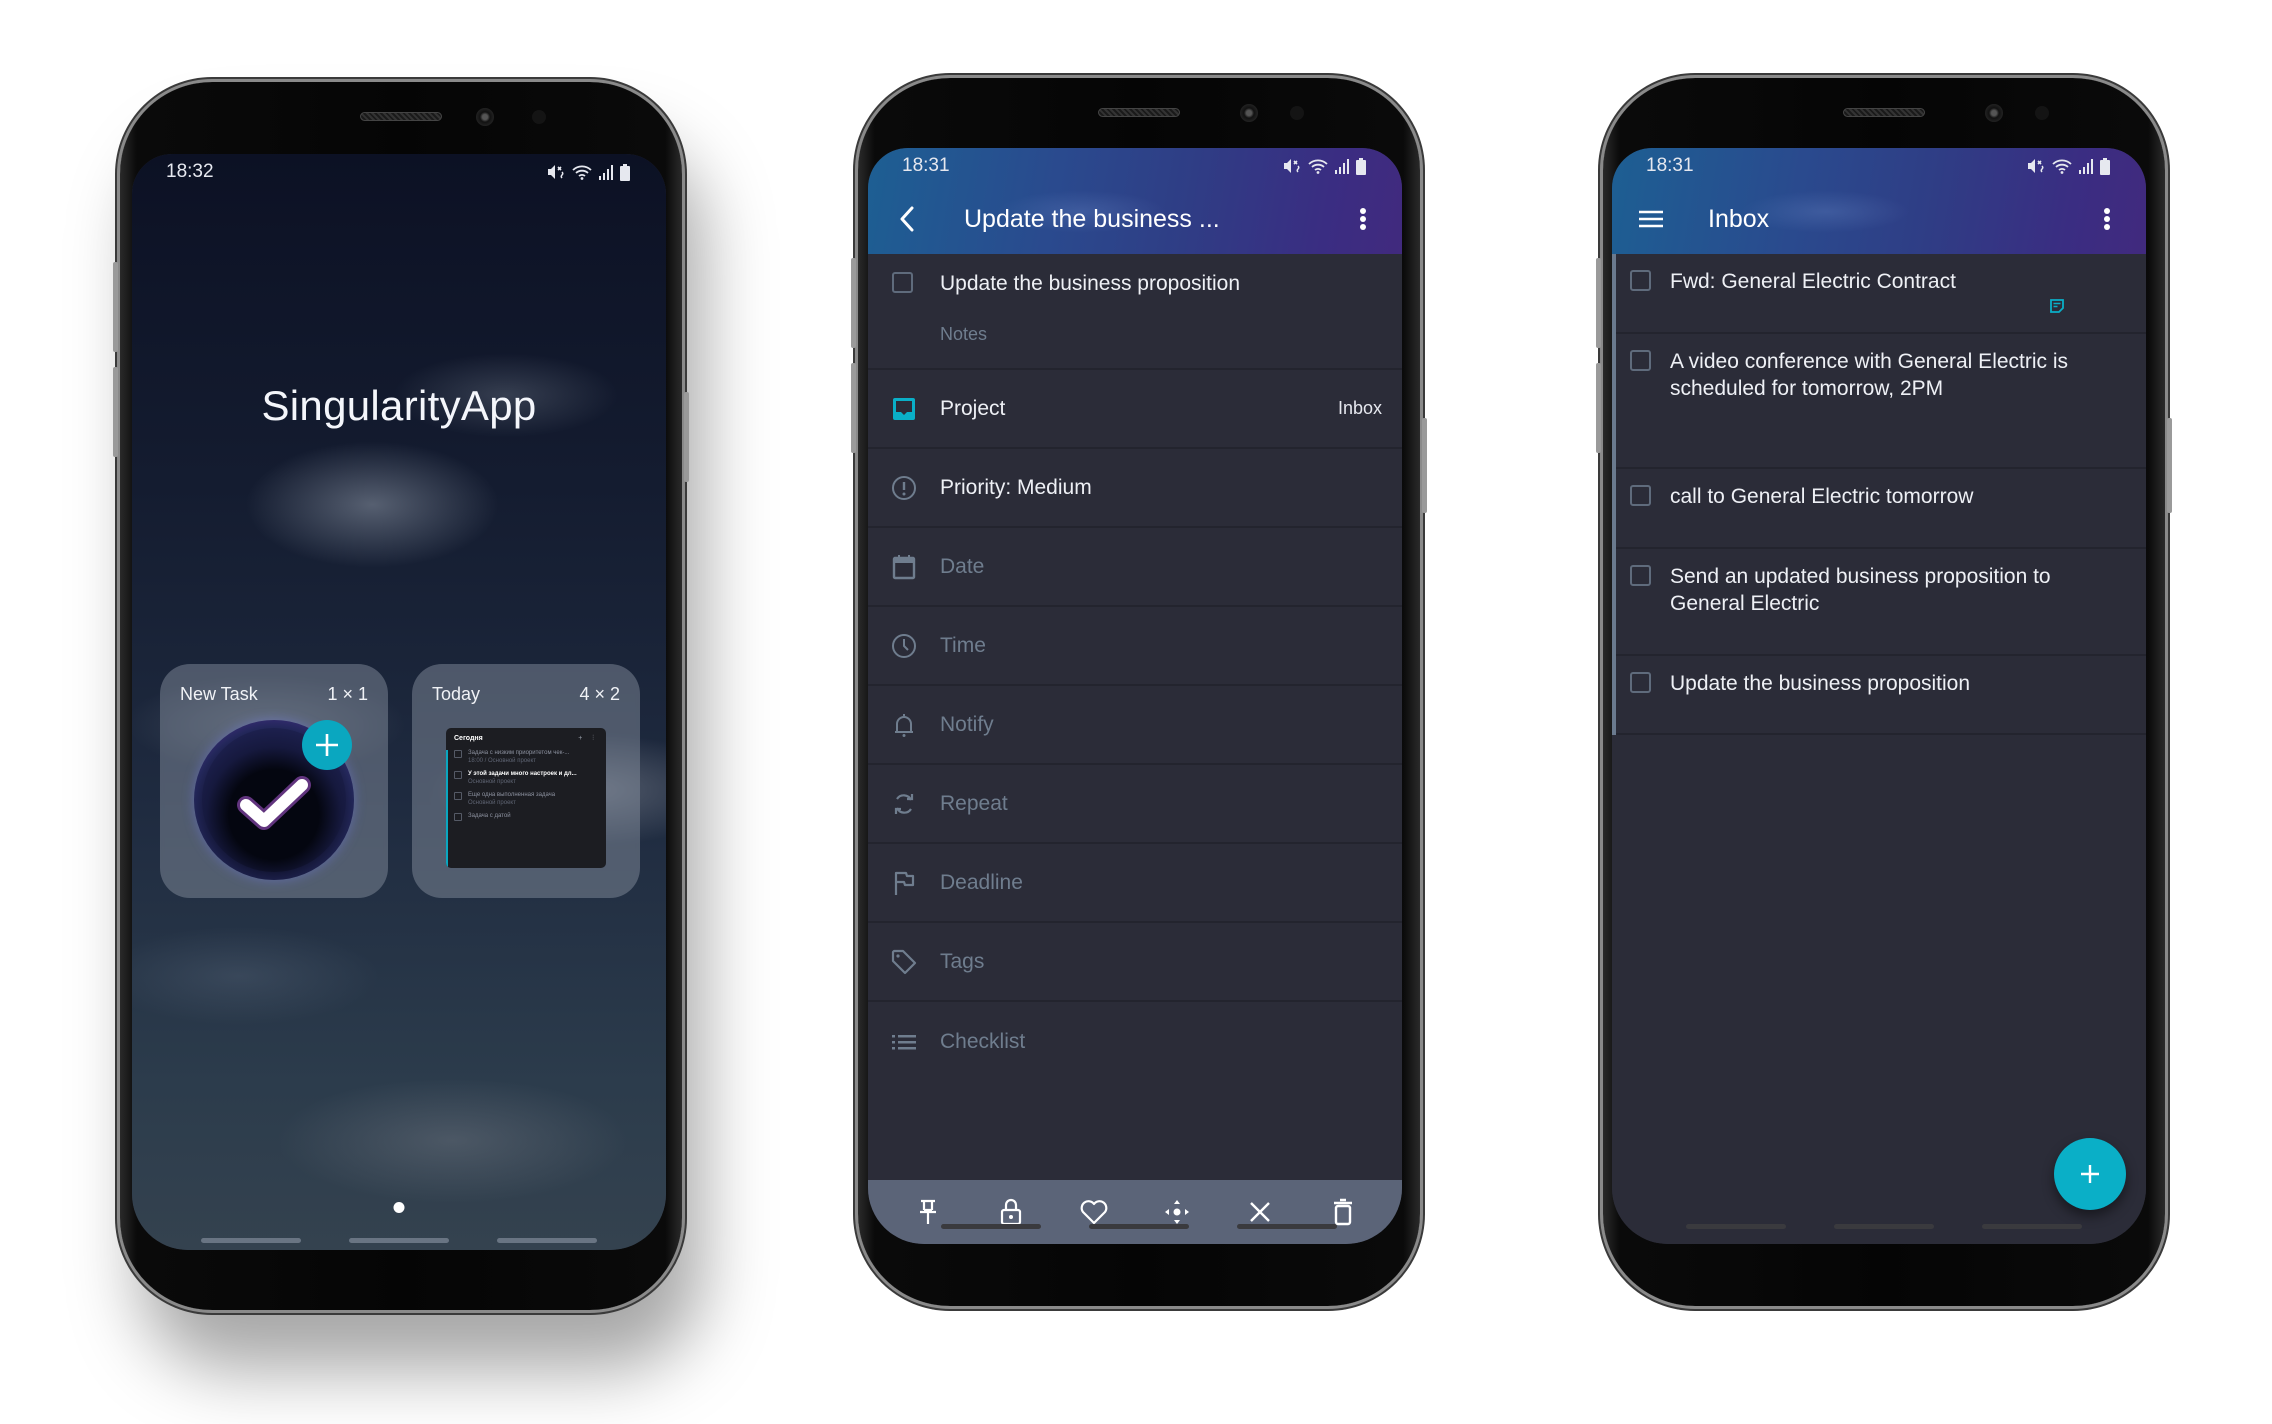 Image resolution: width=2272 pixels, height=1424 pixels. I want to click on flag-icon, so click(904, 883).